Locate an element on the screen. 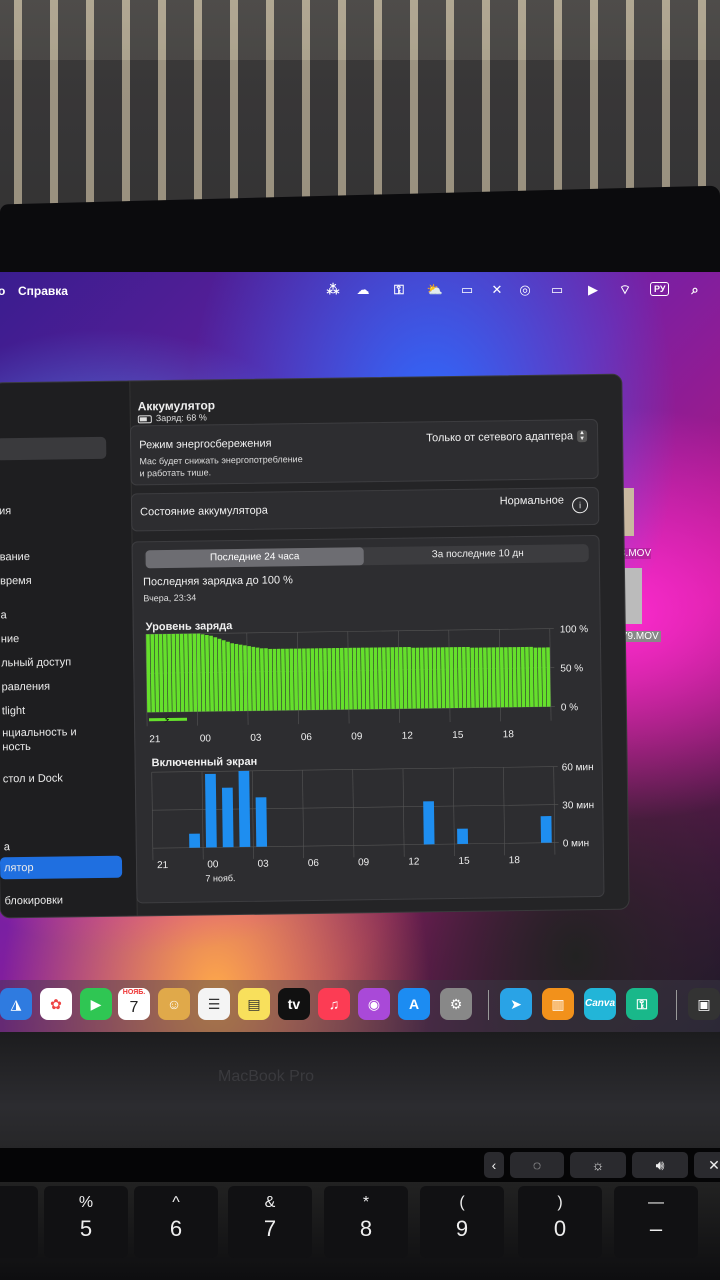 The image size is (720, 1280). reminders-icon: ☰ is located at coordinates (214, 1004).